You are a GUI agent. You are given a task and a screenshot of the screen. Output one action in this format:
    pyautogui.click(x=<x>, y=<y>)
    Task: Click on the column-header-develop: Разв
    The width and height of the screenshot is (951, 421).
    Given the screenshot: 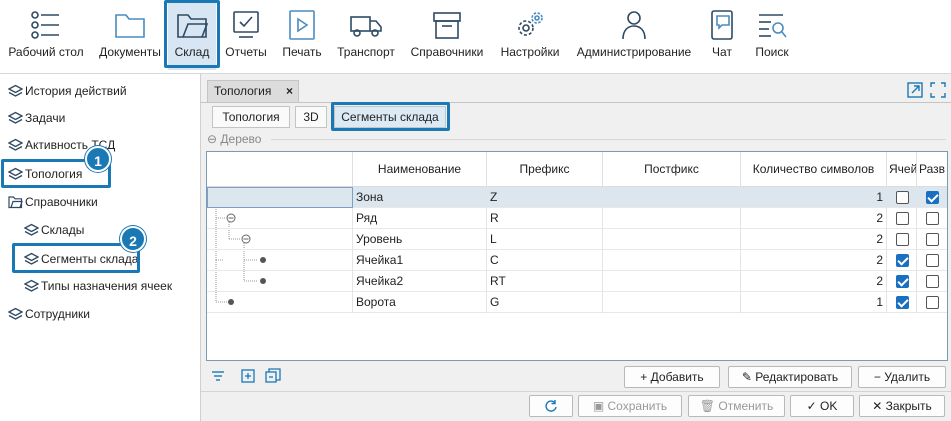 What is the action you would take?
    pyautogui.click(x=932, y=169)
    